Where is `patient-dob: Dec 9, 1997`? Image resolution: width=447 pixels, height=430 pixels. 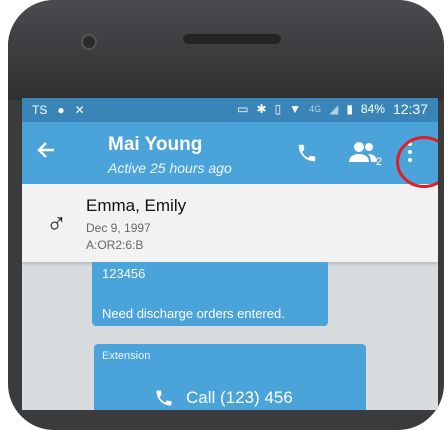
patient-dob: Dec 9, 1997 is located at coordinates (118, 228).